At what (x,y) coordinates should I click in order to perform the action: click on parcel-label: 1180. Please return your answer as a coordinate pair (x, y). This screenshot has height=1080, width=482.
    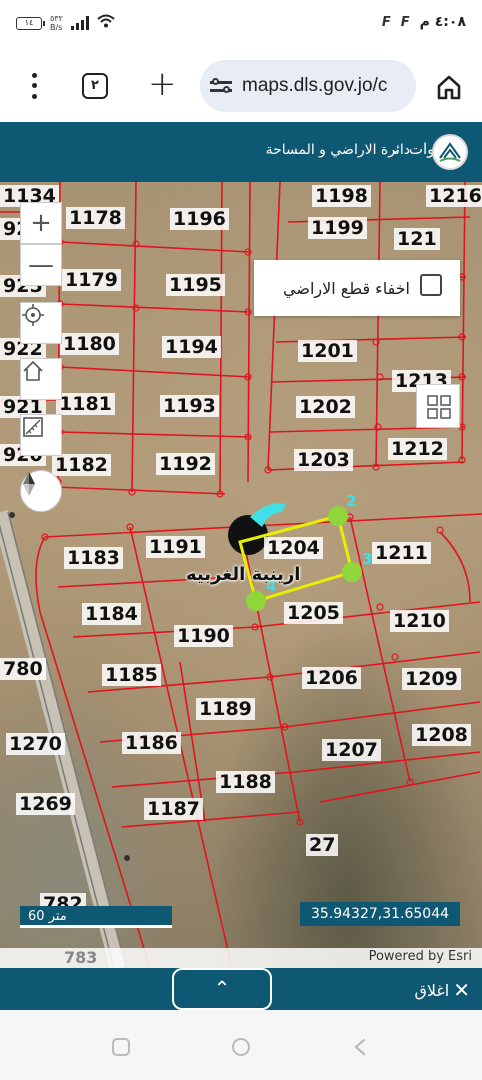
    Looking at the image, I should click on (89, 344).